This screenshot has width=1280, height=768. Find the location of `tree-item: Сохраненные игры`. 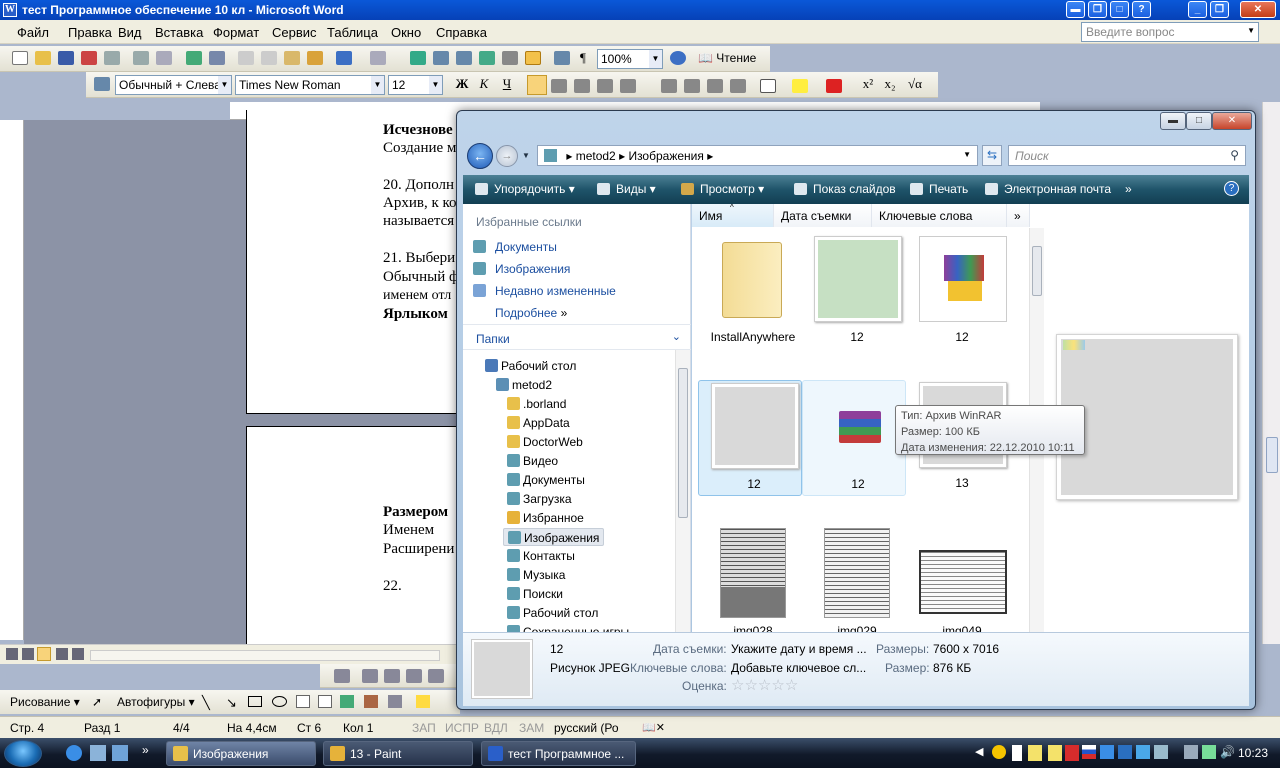

tree-item: Сохраненные игры is located at coordinates (568, 627).